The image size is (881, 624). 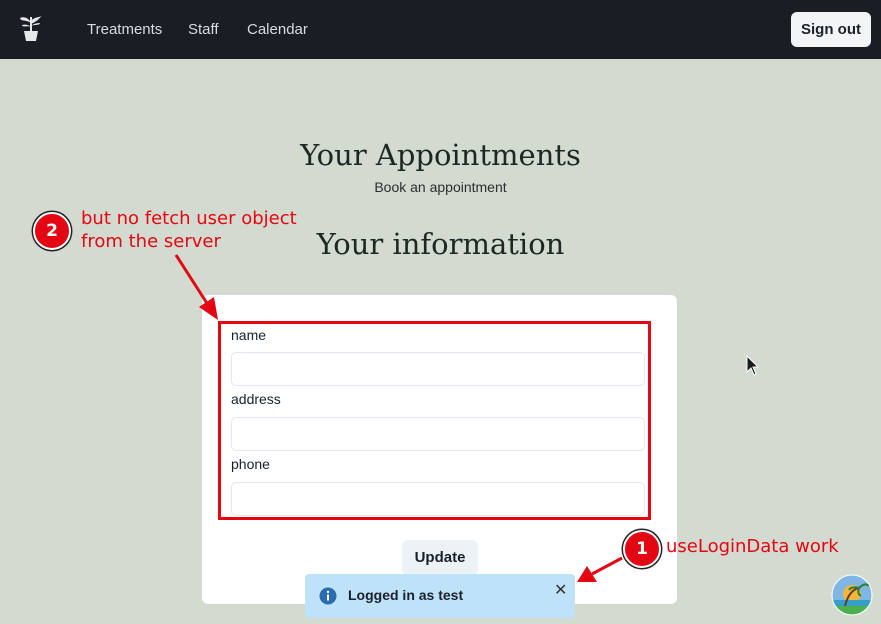 What do you see at coordinates (440, 155) in the screenshot?
I see `page-title: Your Appointments` at bounding box center [440, 155].